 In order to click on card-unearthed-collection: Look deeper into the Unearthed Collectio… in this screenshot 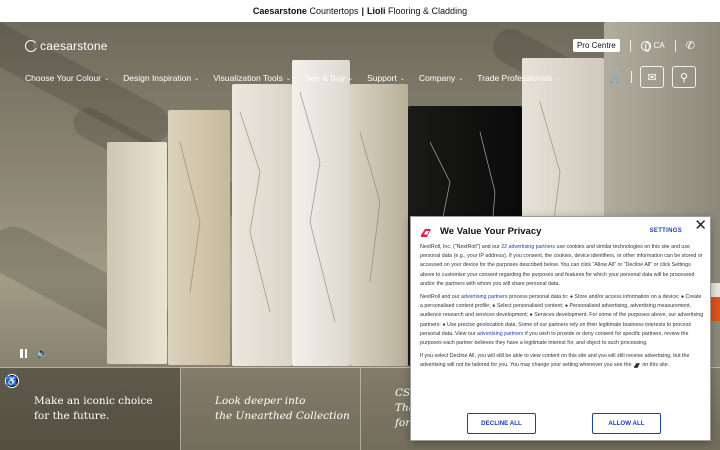, I will do `click(270, 408)`.